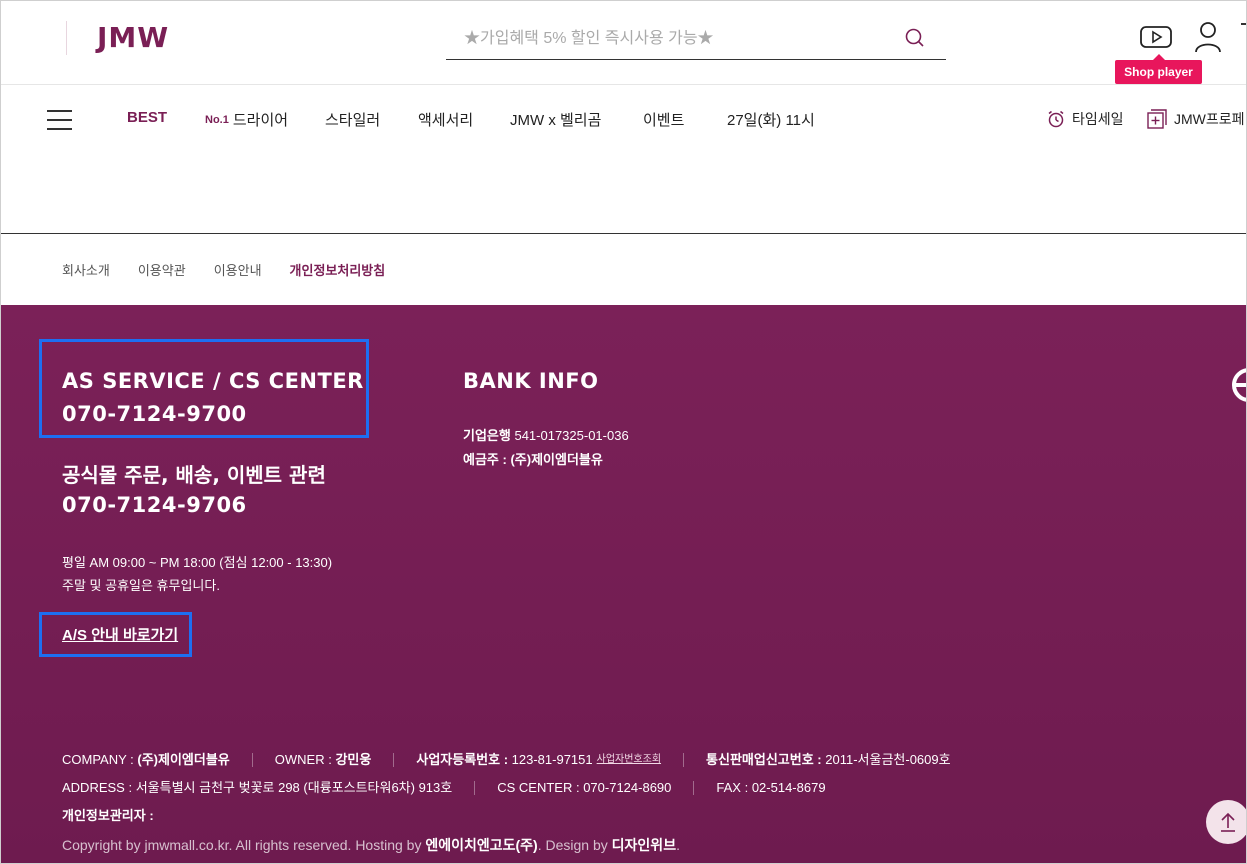  I want to click on link-guide: 이용안내, so click(238, 269).